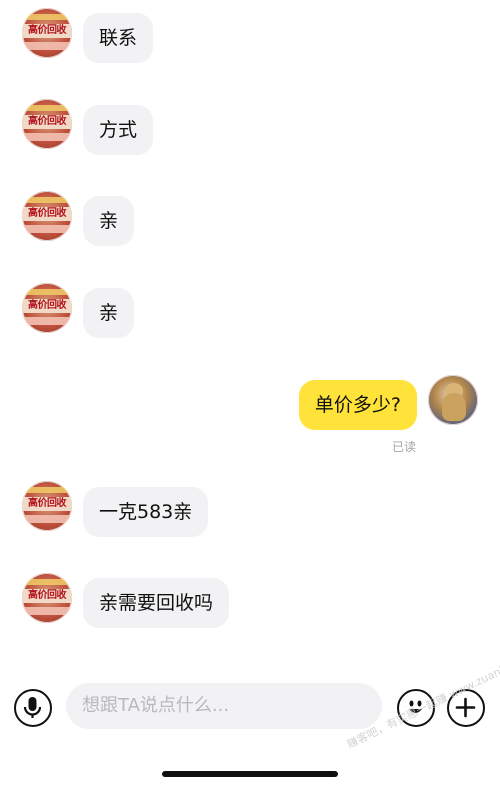 The height and width of the screenshot is (789, 500). I want to click on avatar-figure, so click(454, 407).